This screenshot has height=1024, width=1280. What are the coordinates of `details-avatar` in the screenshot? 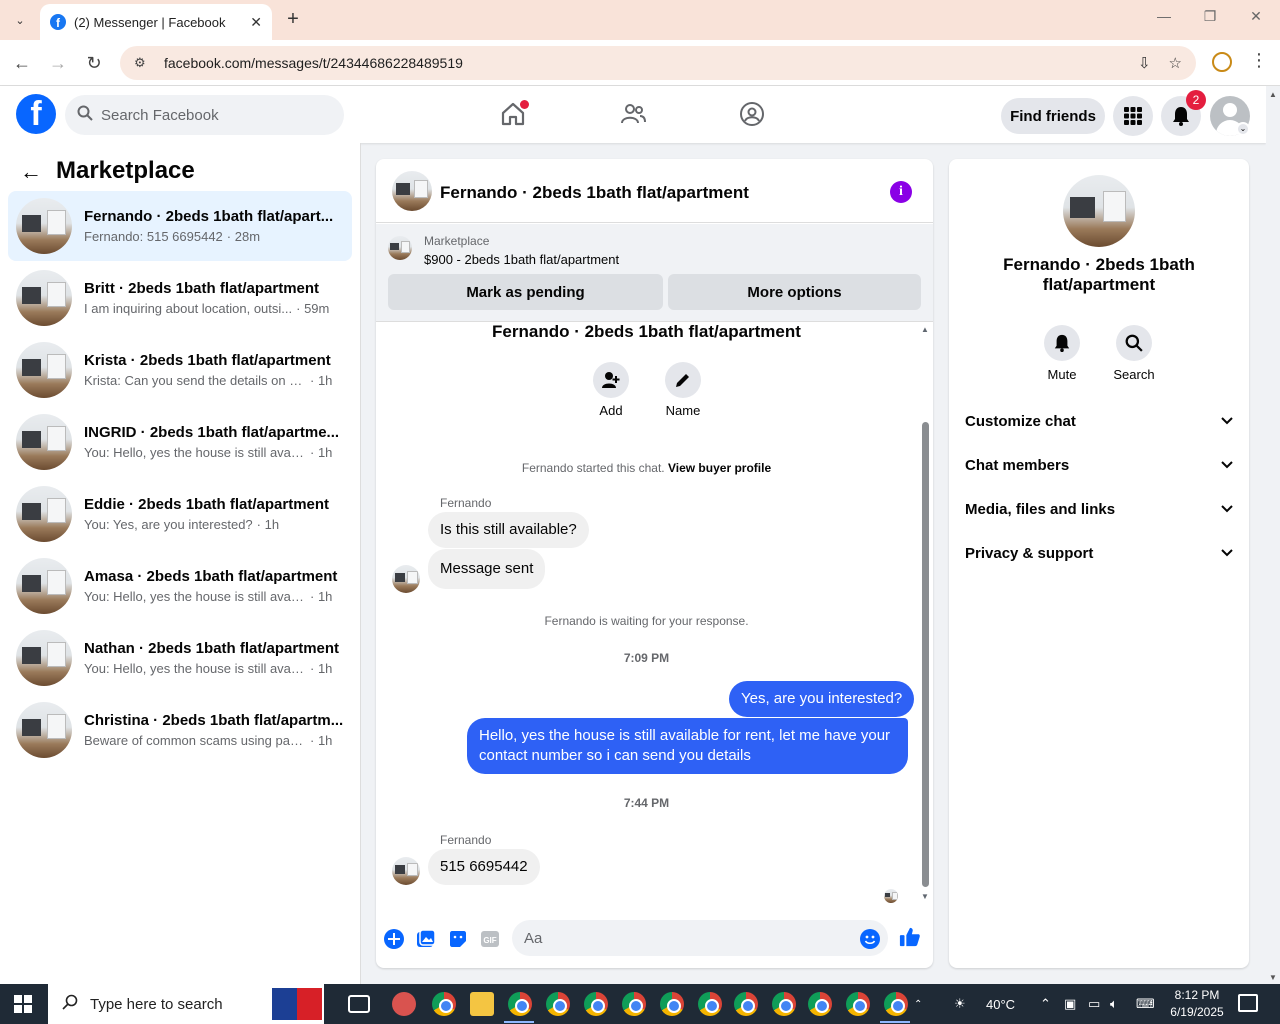 It's located at (1099, 211).